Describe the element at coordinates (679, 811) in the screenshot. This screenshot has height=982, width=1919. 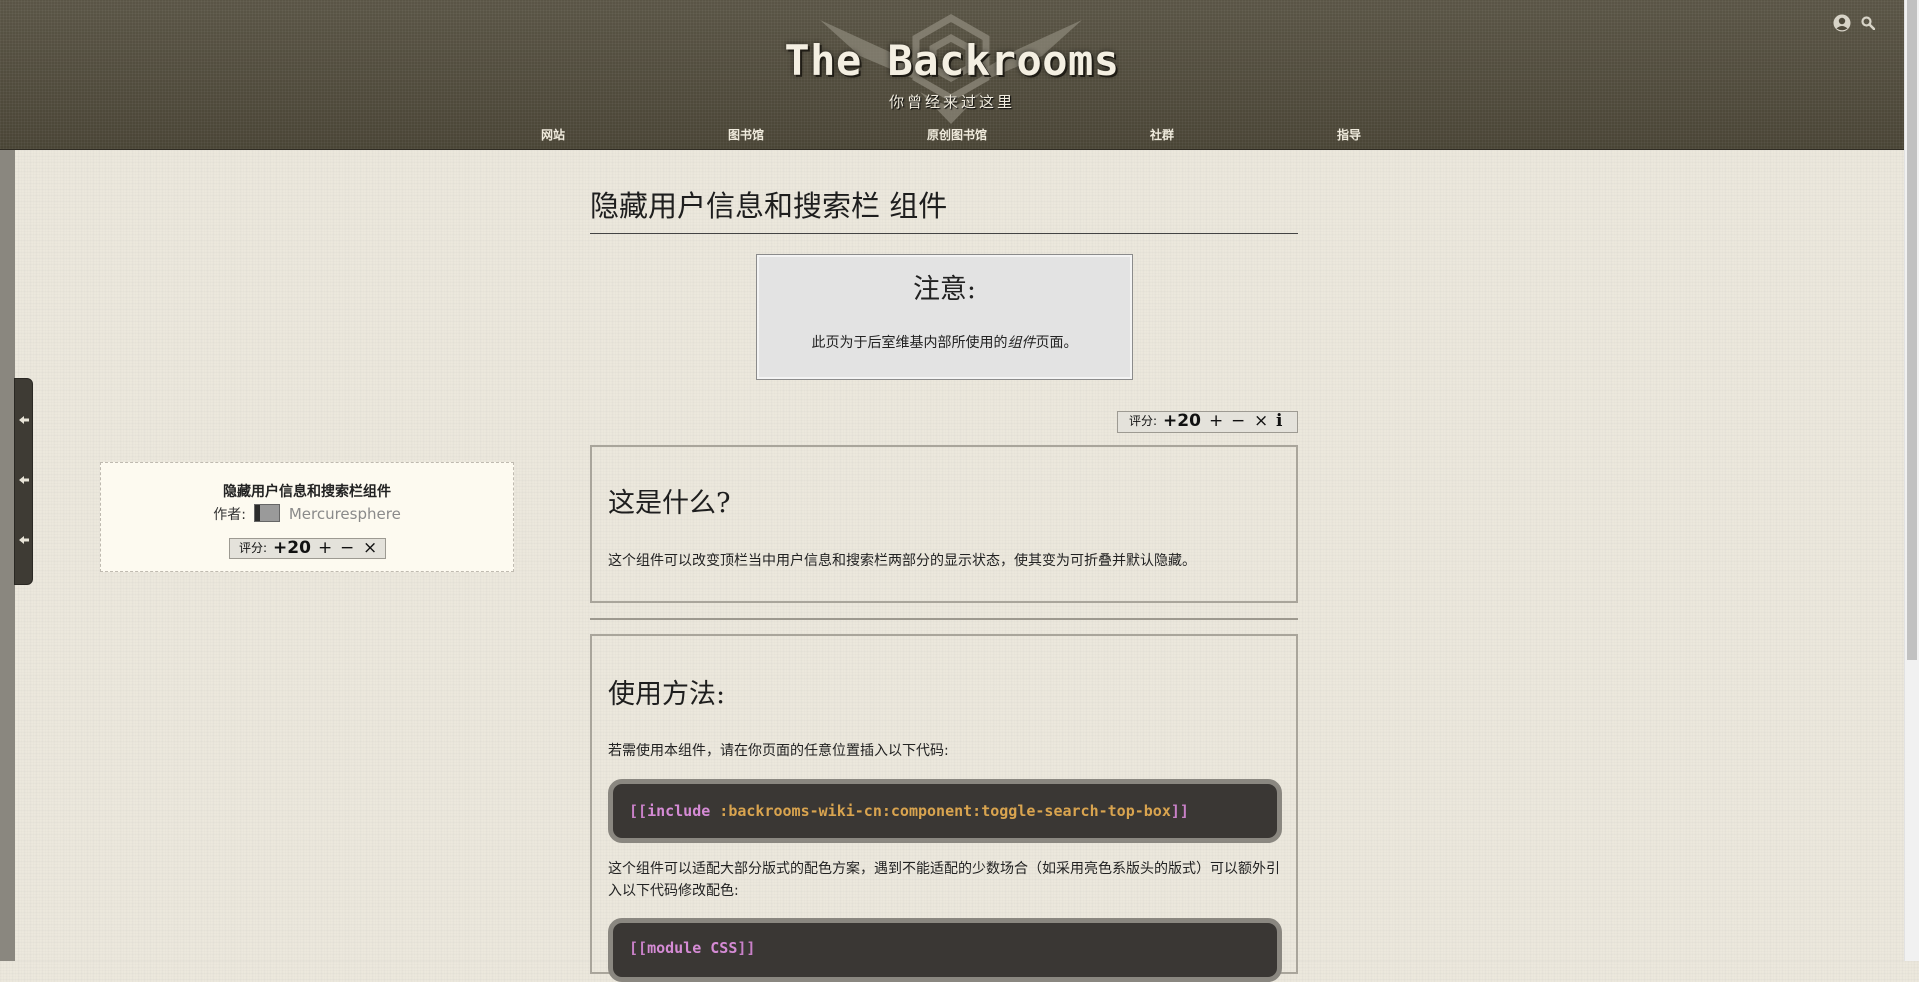
I see `code-keyword: include` at that location.